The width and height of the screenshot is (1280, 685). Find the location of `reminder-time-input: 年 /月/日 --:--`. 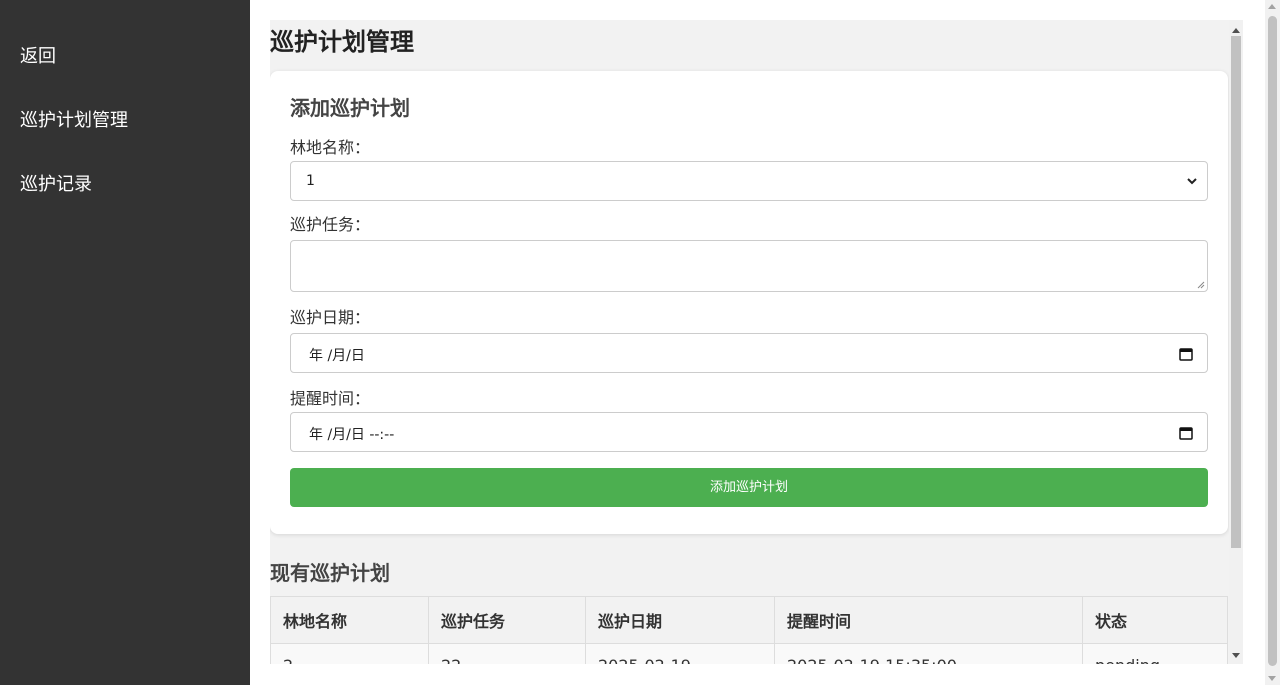

reminder-time-input: 年 /月/日 --:-- is located at coordinates (749, 432).